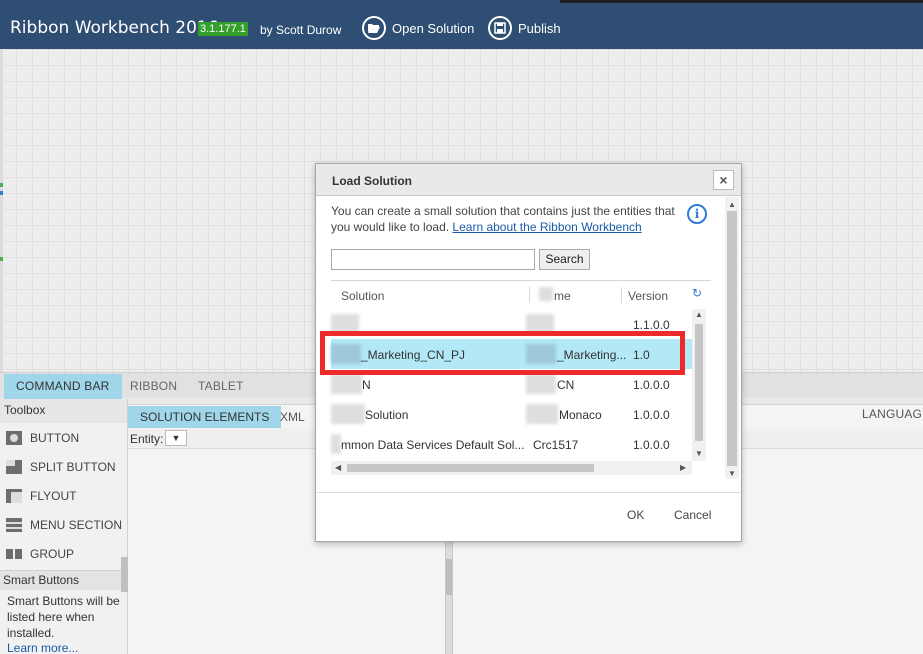 This screenshot has height=654, width=923. Describe the element at coordinates (63, 386) in the screenshot. I see `tab-command-bar: COMMAND BAR` at that location.